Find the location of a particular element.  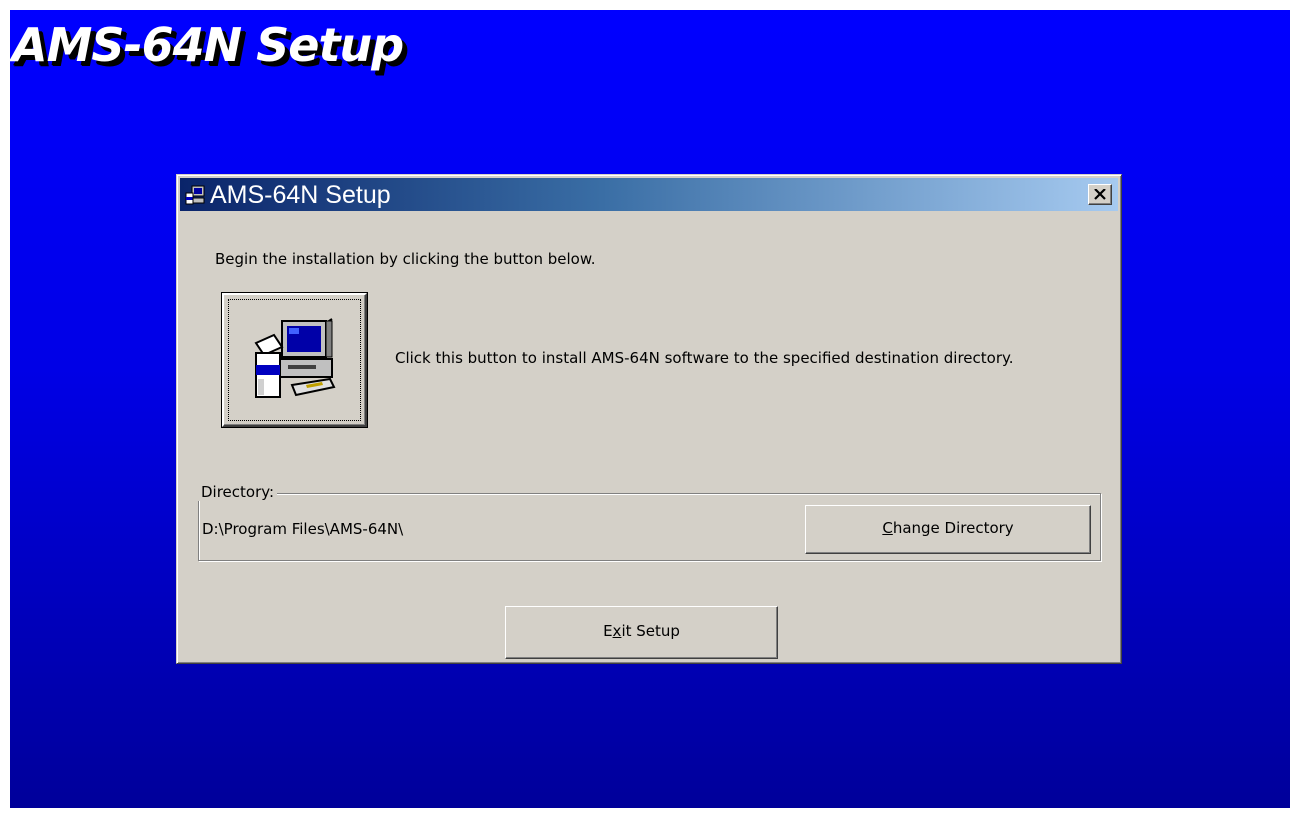

exit-label-end: it Setup is located at coordinates (650, 631).